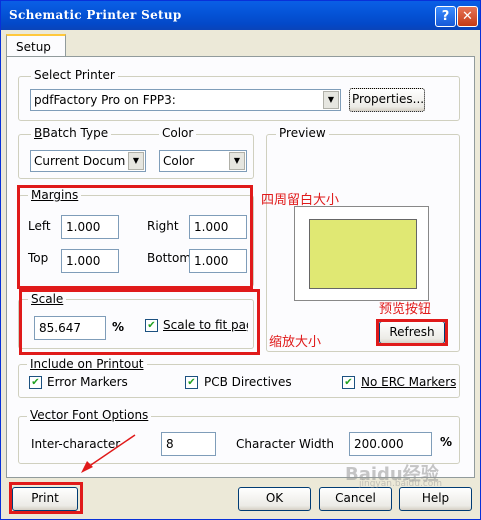 The height and width of the screenshot is (520, 481). Describe the element at coordinates (390, 444) in the screenshot. I see `character-width-input: 200.000` at that location.